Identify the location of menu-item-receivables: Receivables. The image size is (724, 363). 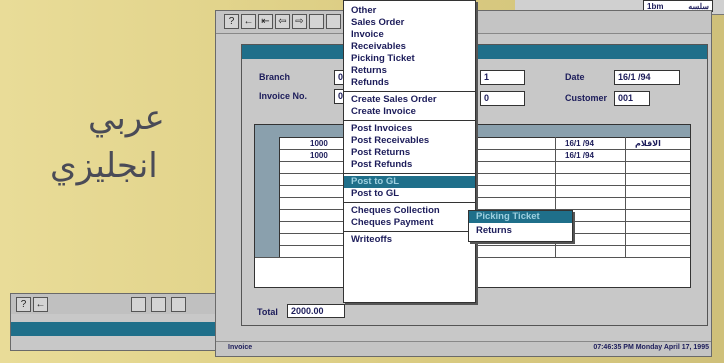
(409, 47).